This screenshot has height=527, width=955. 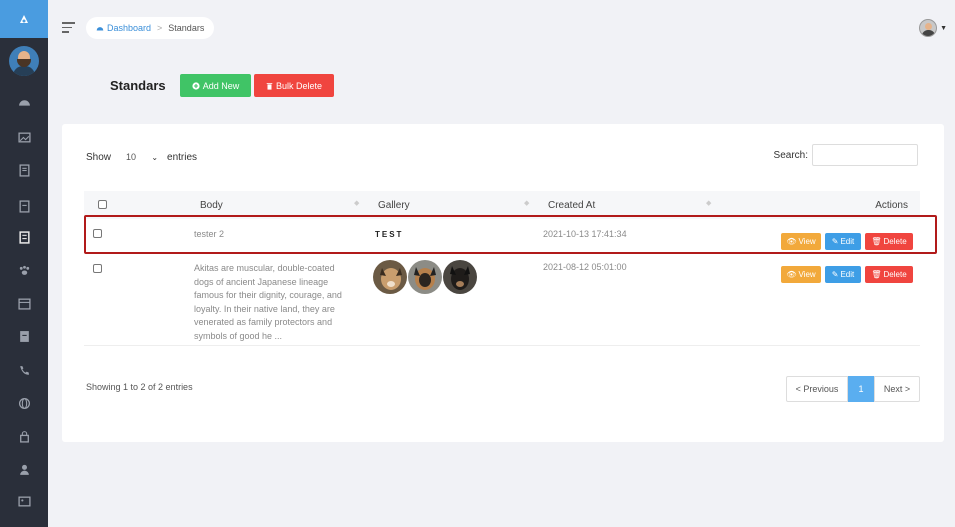 What do you see at coordinates (24, 61) in the screenshot?
I see `sidebar-avatar` at bounding box center [24, 61].